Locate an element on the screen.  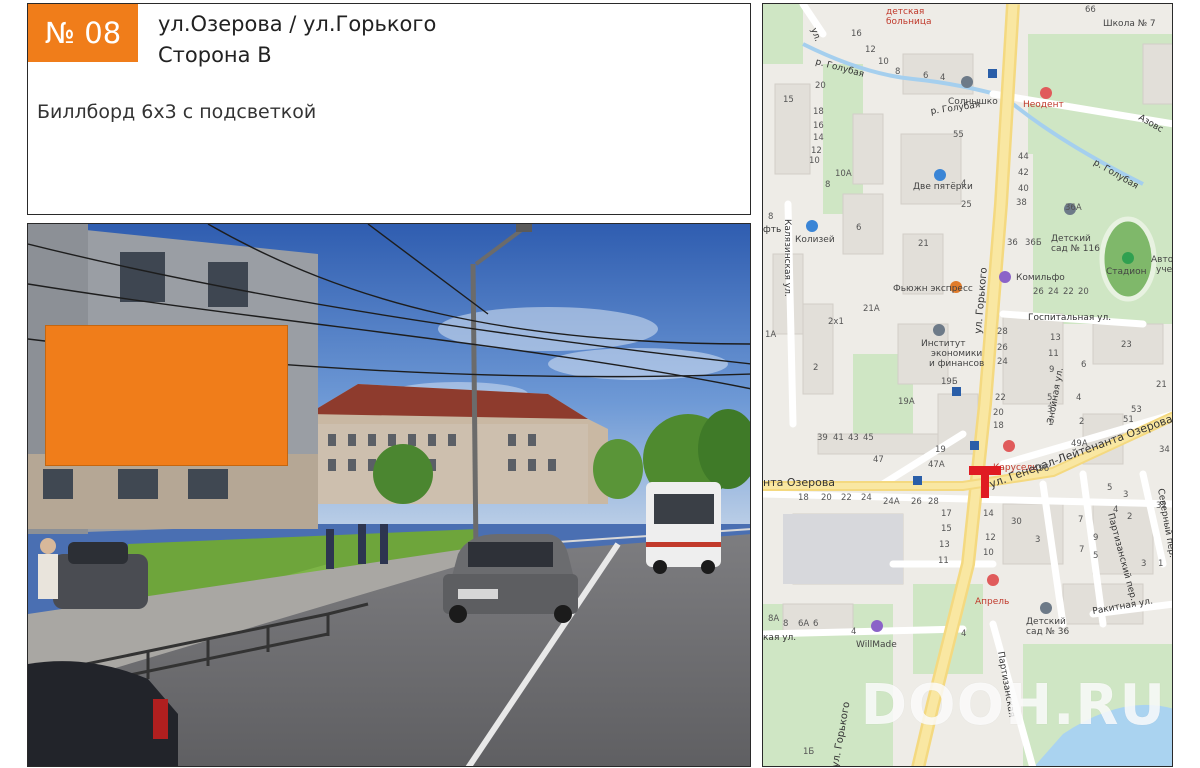
svg-text: 38 is located at coordinates (1021, 203).